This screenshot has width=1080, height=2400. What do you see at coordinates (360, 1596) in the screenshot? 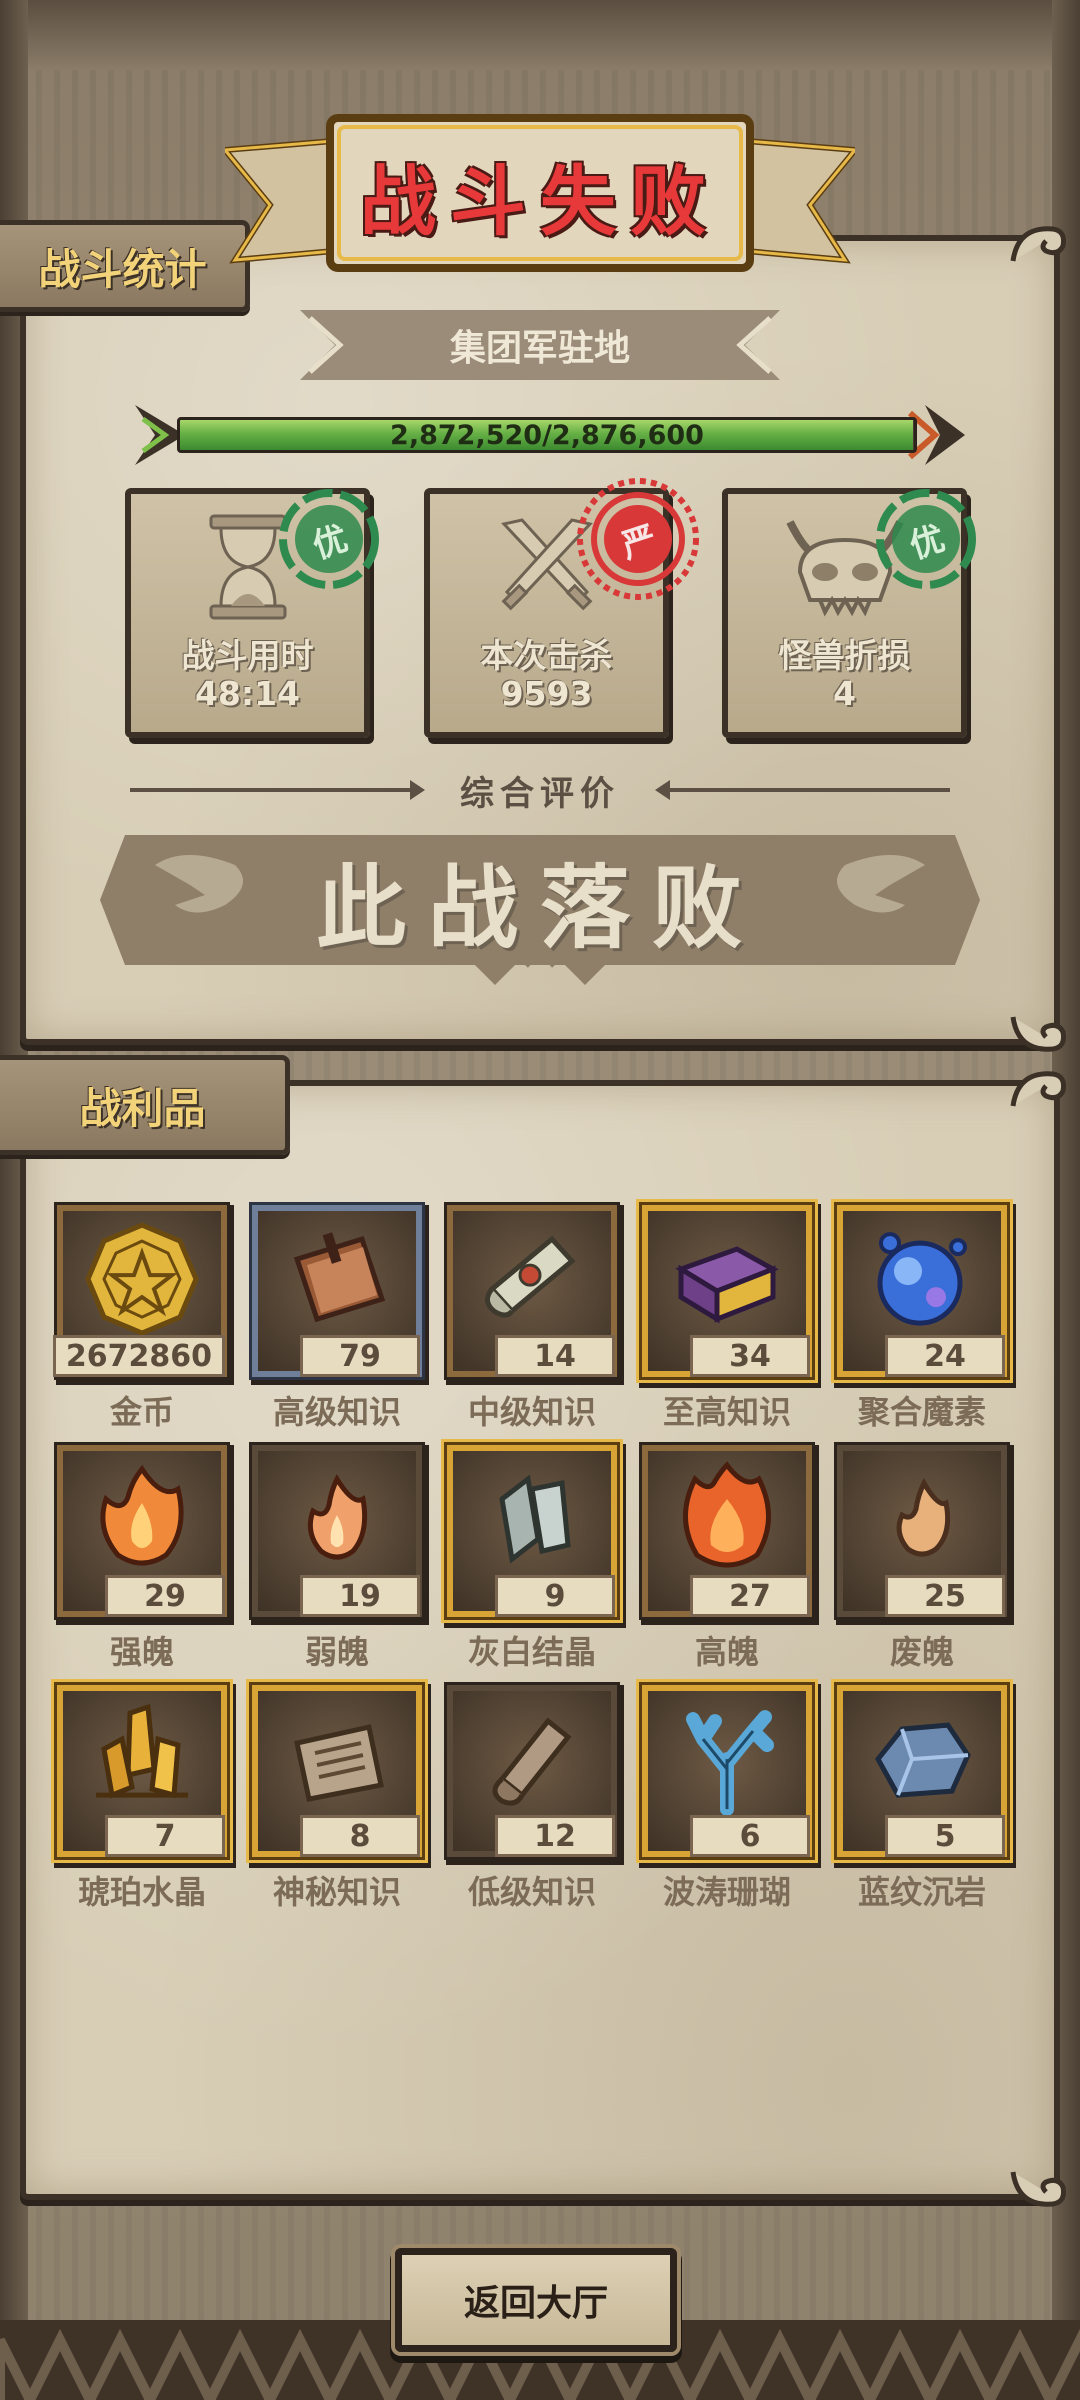
I see `loot-count: 19` at bounding box center [360, 1596].